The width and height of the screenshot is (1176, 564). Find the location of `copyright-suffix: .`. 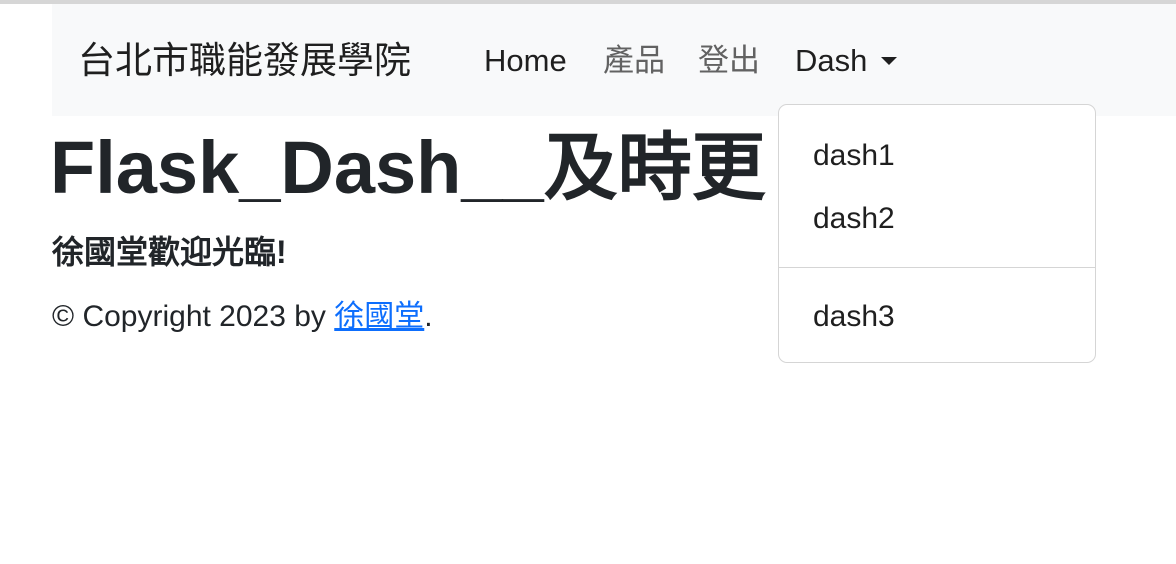

copyright-suffix: . is located at coordinates (428, 316).